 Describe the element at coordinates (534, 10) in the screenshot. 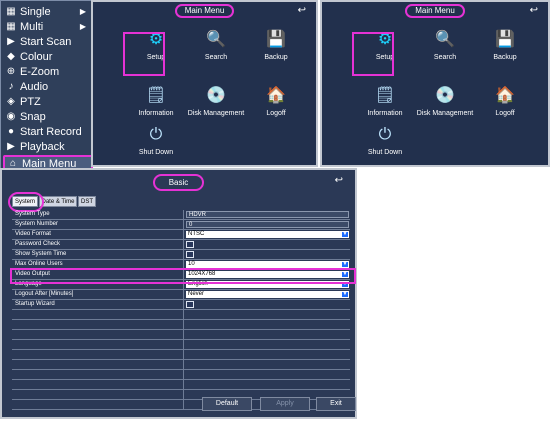

I see `back-icon-2: ↩` at that location.